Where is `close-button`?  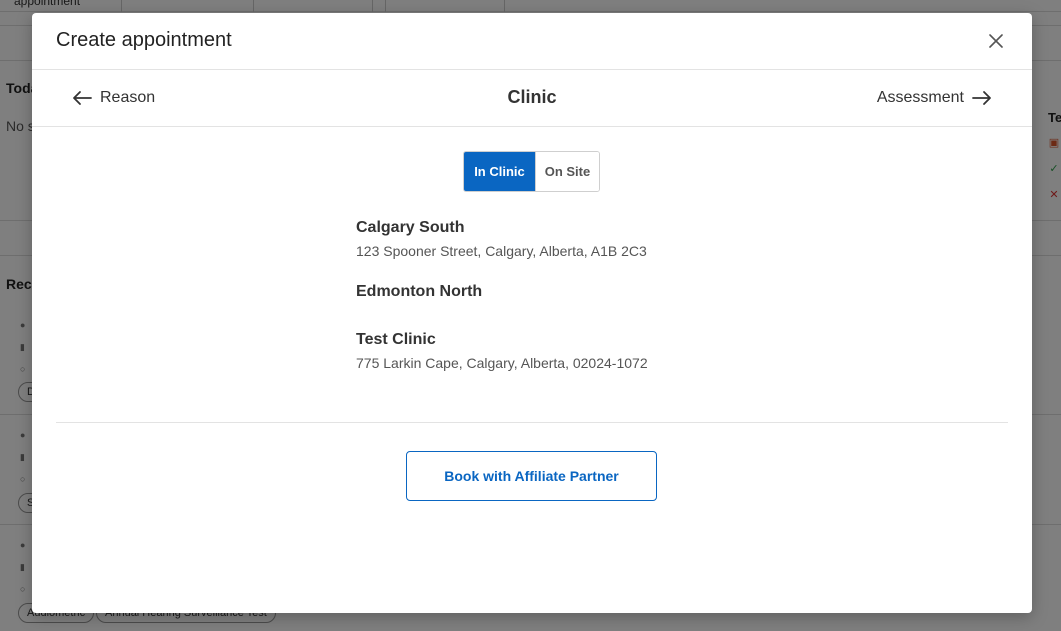 close-button is located at coordinates (996, 41).